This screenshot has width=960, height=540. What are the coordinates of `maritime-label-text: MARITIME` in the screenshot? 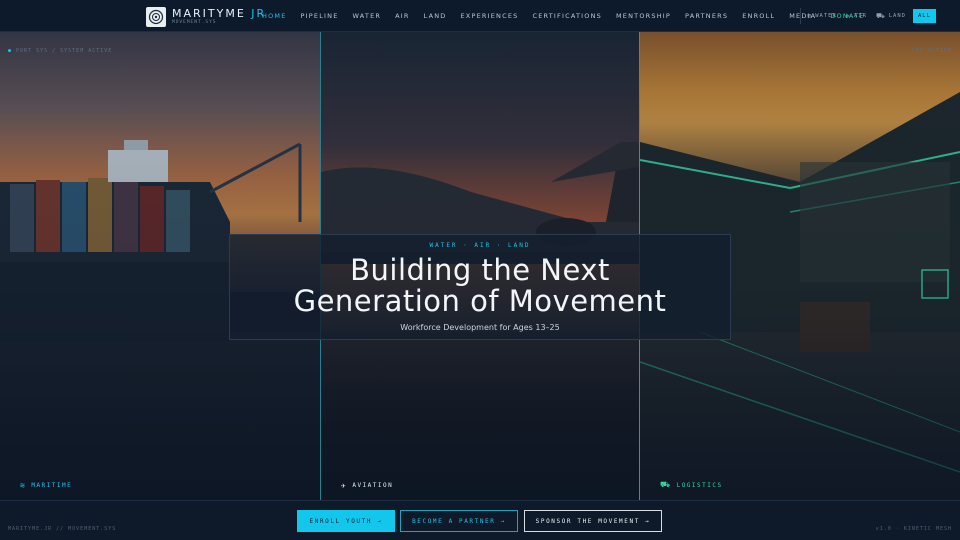 It's located at (52, 485).